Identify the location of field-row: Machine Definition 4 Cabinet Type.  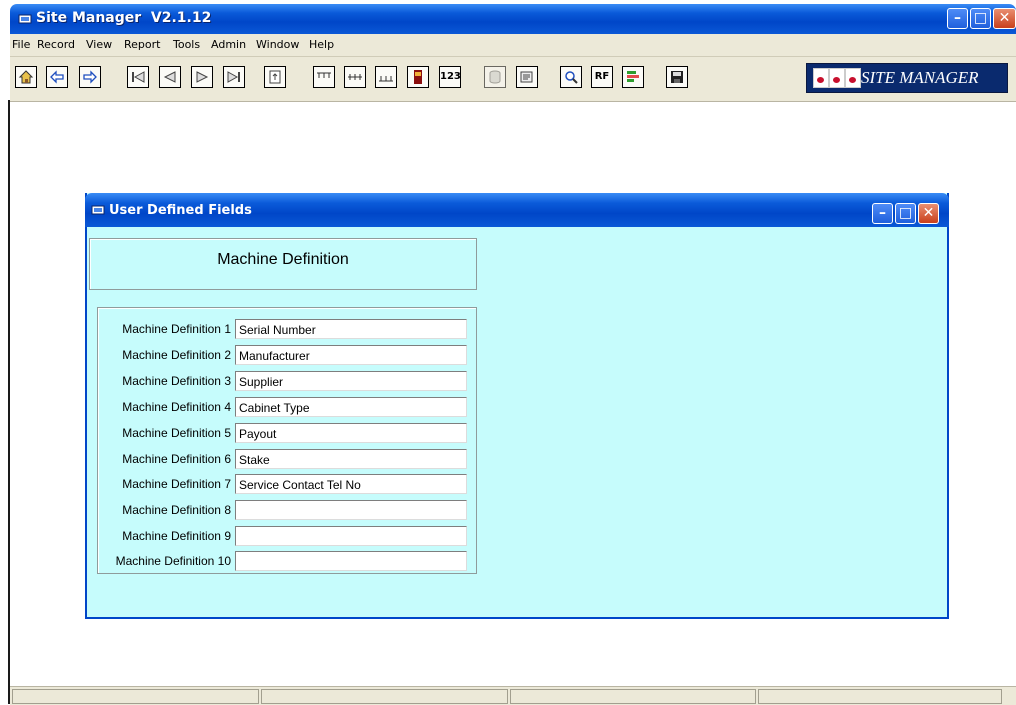
(287, 407).